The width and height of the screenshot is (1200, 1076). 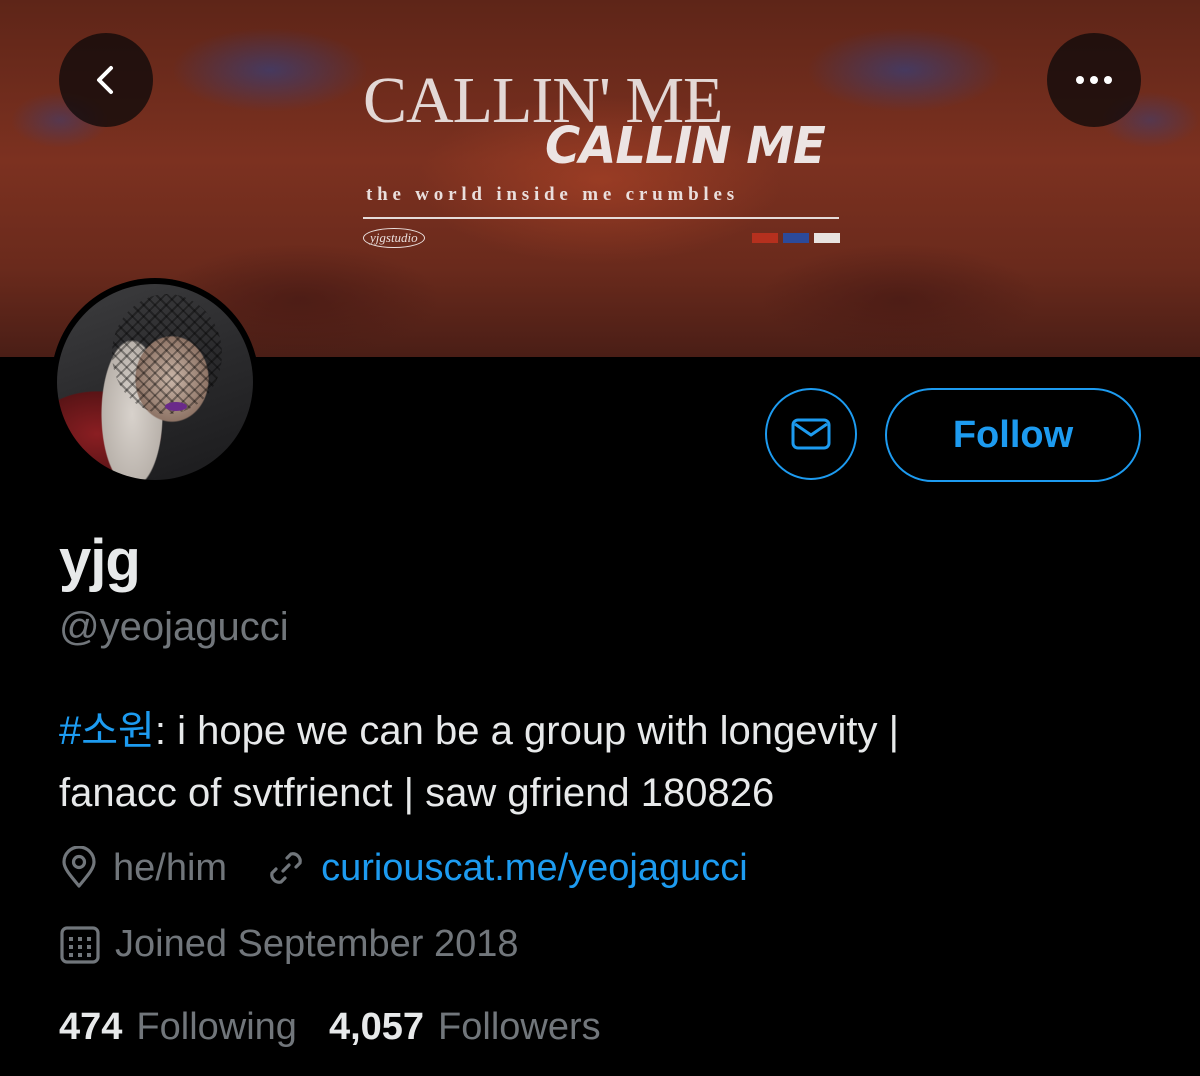 What do you see at coordinates (552, 194) in the screenshot?
I see `banner-tagline: the world inside me crumbles` at bounding box center [552, 194].